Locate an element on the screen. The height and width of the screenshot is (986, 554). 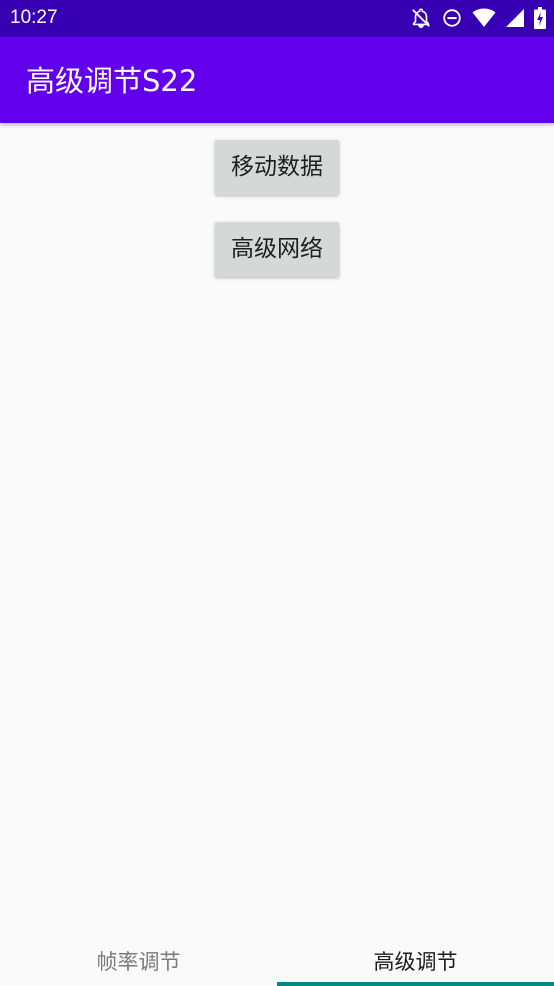
battery-charging-icon is located at coordinates (540, 18).